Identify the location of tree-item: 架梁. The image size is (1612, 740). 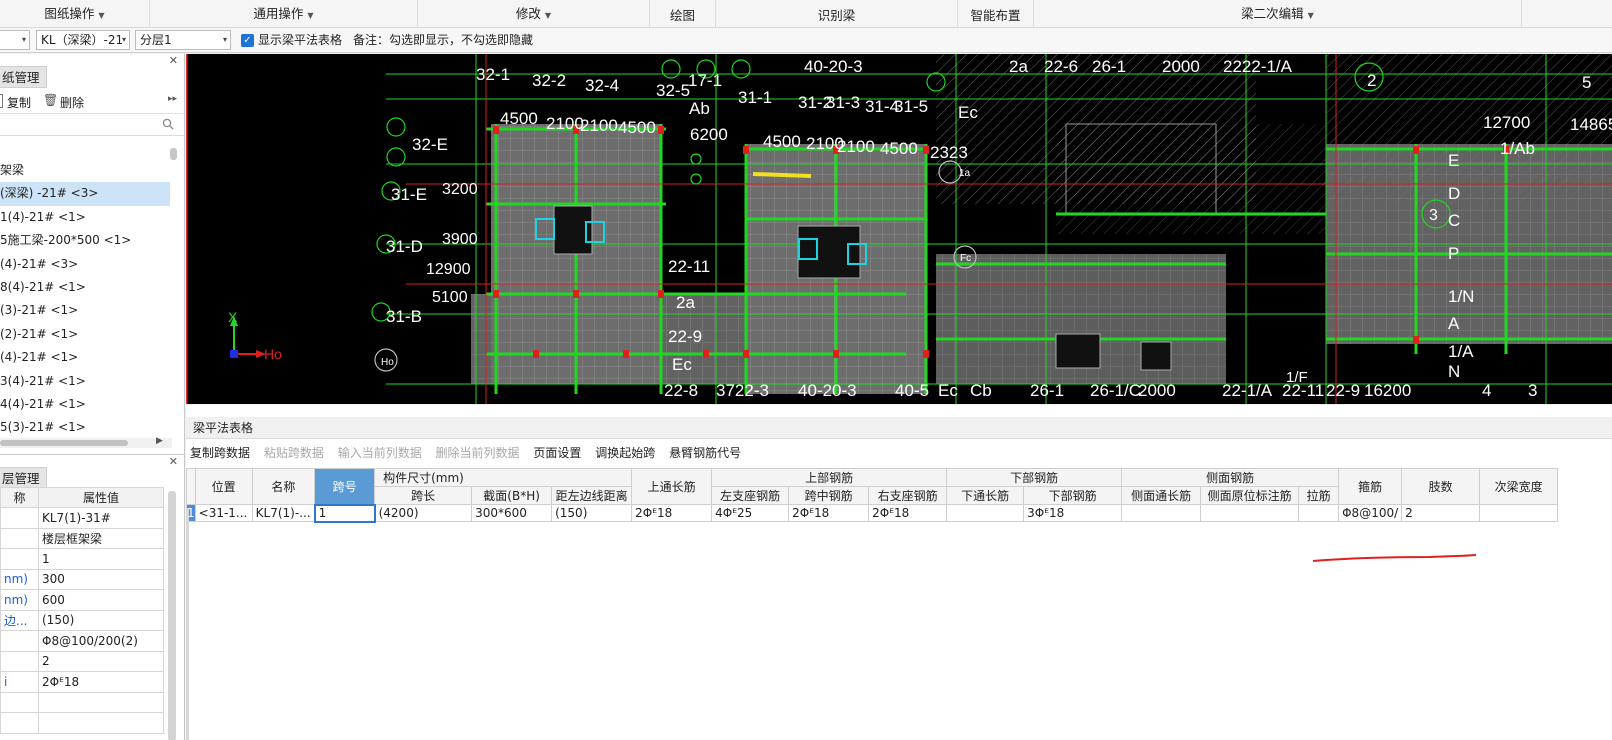
(85, 170).